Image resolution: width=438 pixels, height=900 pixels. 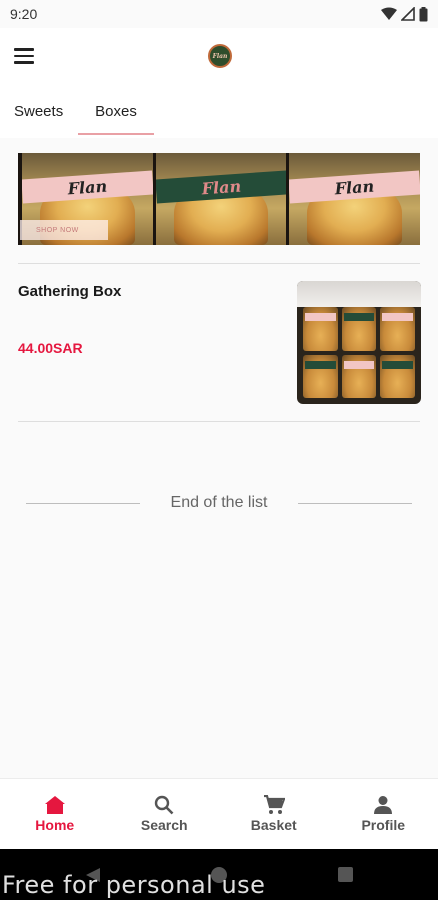 What do you see at coordinates (219, 14) in the screenshot?
I see `status-bar: 9:20` at bounding box center [219, 14].